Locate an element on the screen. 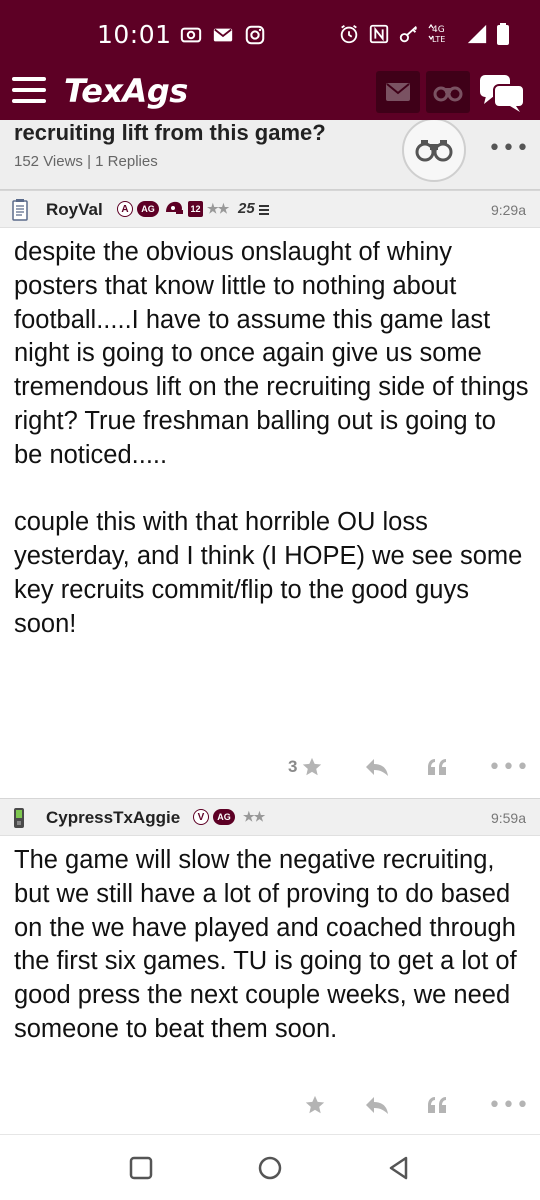 The width and height of the screenshot is (540, 1200). menu-icon is located at coordinates (29, 92).